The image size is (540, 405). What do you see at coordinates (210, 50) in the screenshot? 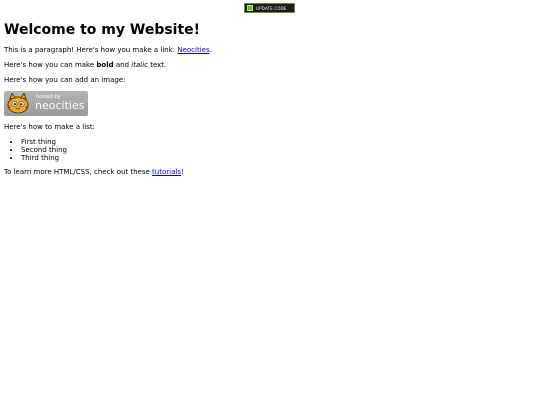
I see `paragraph-link-end: .` at bounding box center [210, 50].